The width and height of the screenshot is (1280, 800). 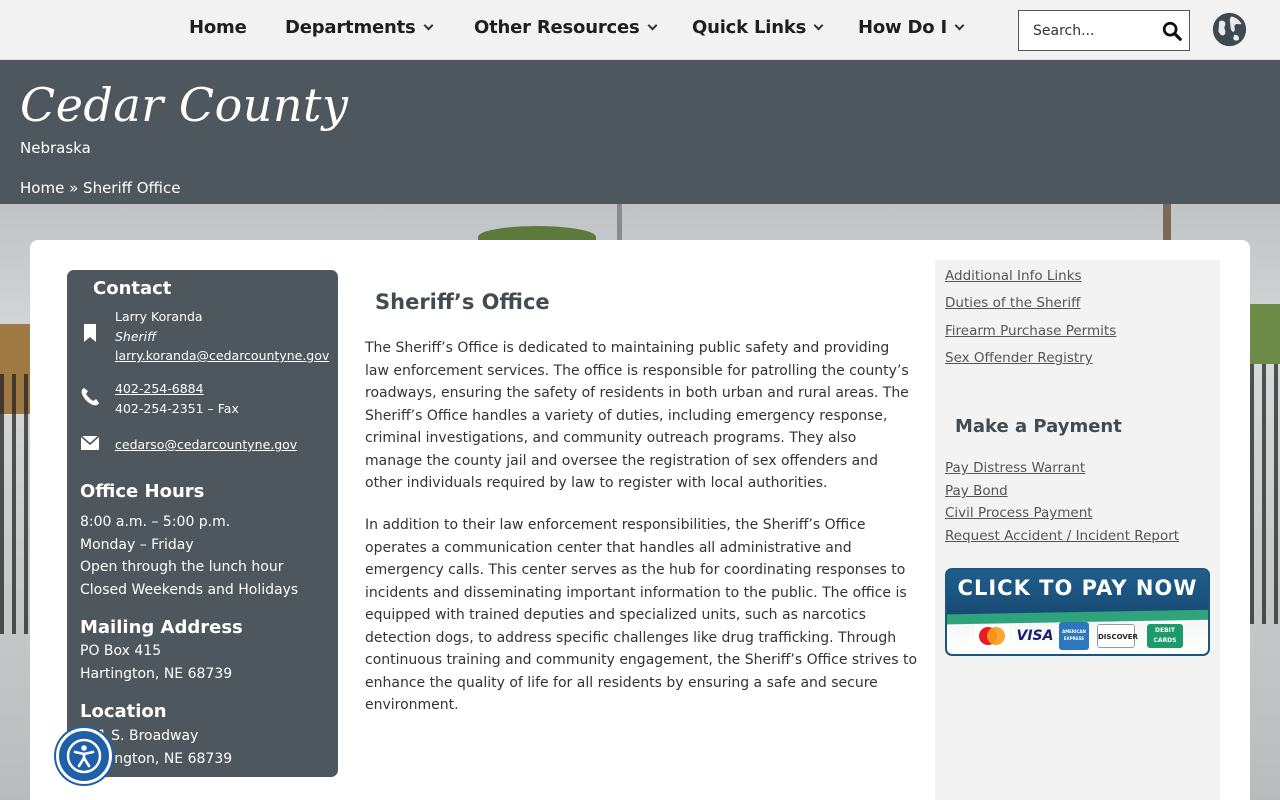 I want to click on contact-office-email-block: cedarso@cedarcountyne.gov, so click(x=206, y=445).